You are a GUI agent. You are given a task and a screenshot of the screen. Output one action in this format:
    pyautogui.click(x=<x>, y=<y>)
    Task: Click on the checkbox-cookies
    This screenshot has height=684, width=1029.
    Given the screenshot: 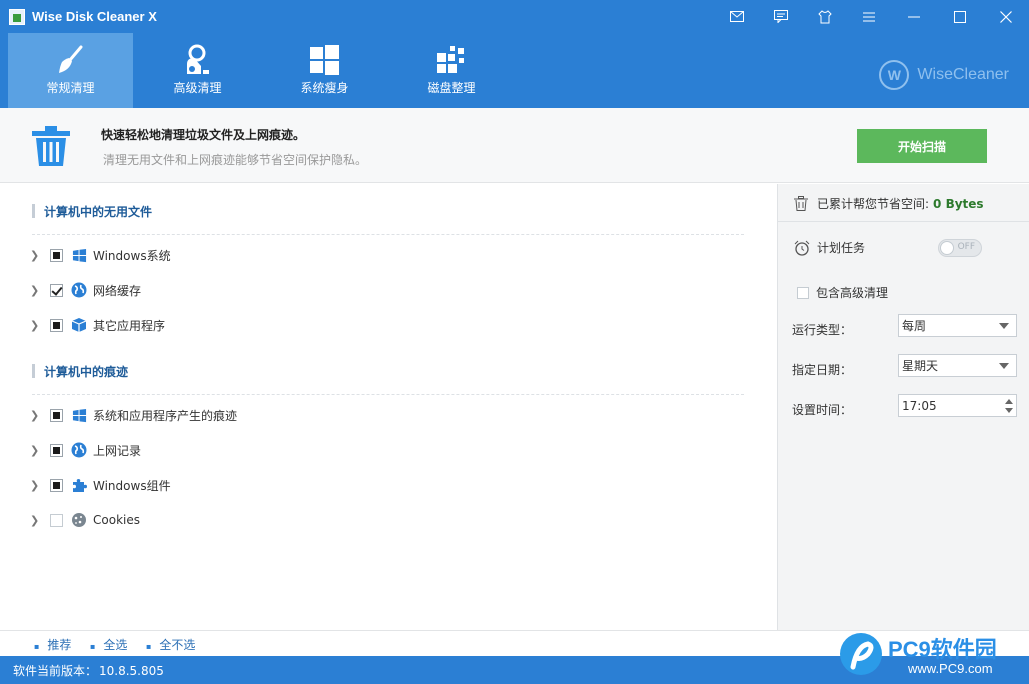 What is the action you would take?
    pyautogui.click(x=56, y=520)
    